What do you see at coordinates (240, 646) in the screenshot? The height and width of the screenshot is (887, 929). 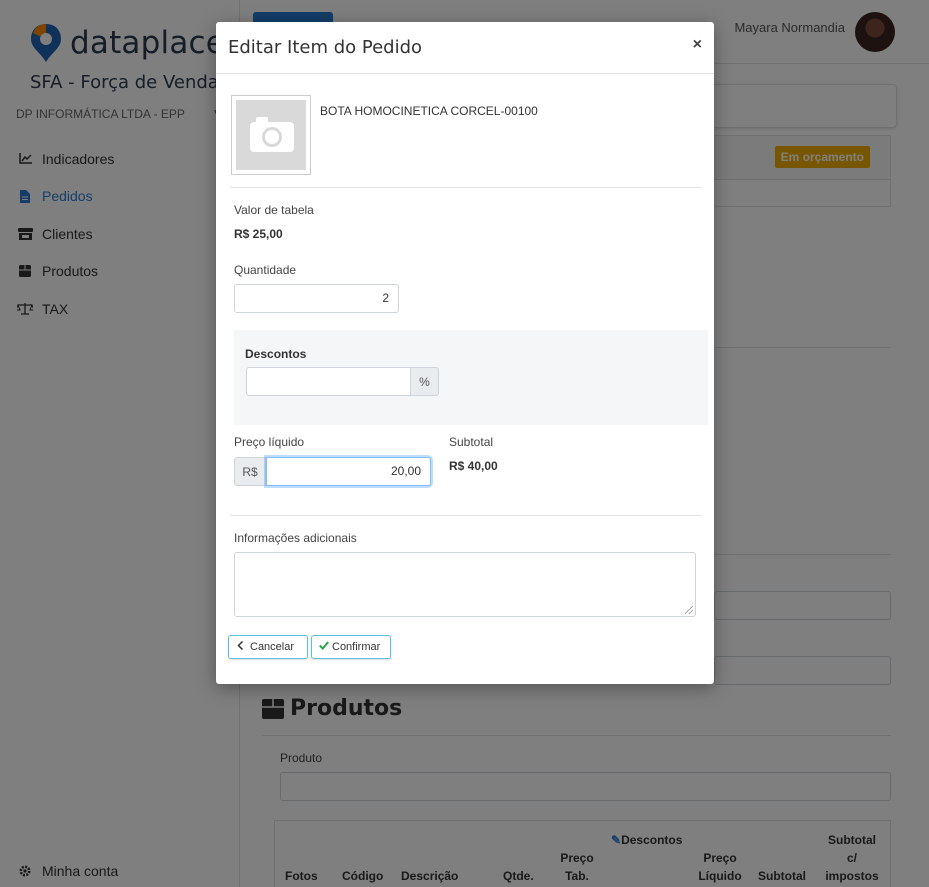 I see `chevron-left-icon` at bounding box center [240, 646].